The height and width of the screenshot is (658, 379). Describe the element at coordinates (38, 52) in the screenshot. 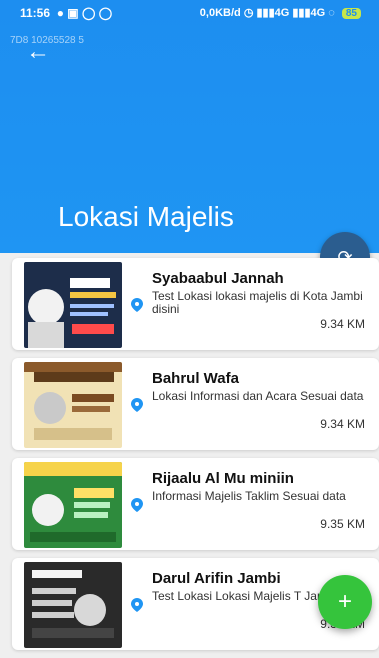

I see `back-arrow-icon: ←` at that location.